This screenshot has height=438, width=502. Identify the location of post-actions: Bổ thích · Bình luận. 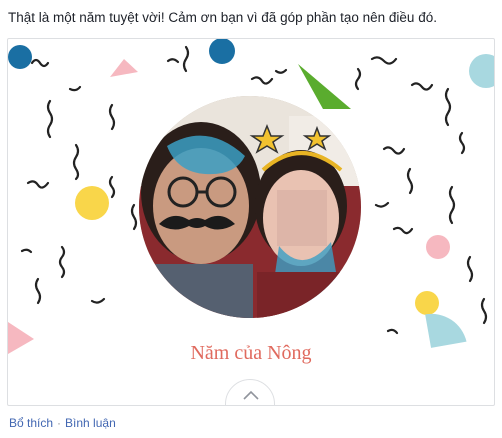
(62, 423).